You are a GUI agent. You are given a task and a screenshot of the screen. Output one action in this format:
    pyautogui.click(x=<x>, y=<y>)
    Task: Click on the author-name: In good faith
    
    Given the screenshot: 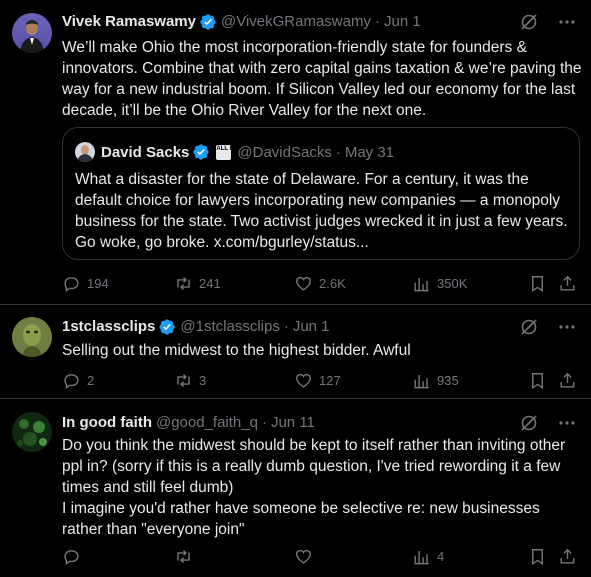 What is the action you would take?
    pyautogui.click(x=107, y=423)
    